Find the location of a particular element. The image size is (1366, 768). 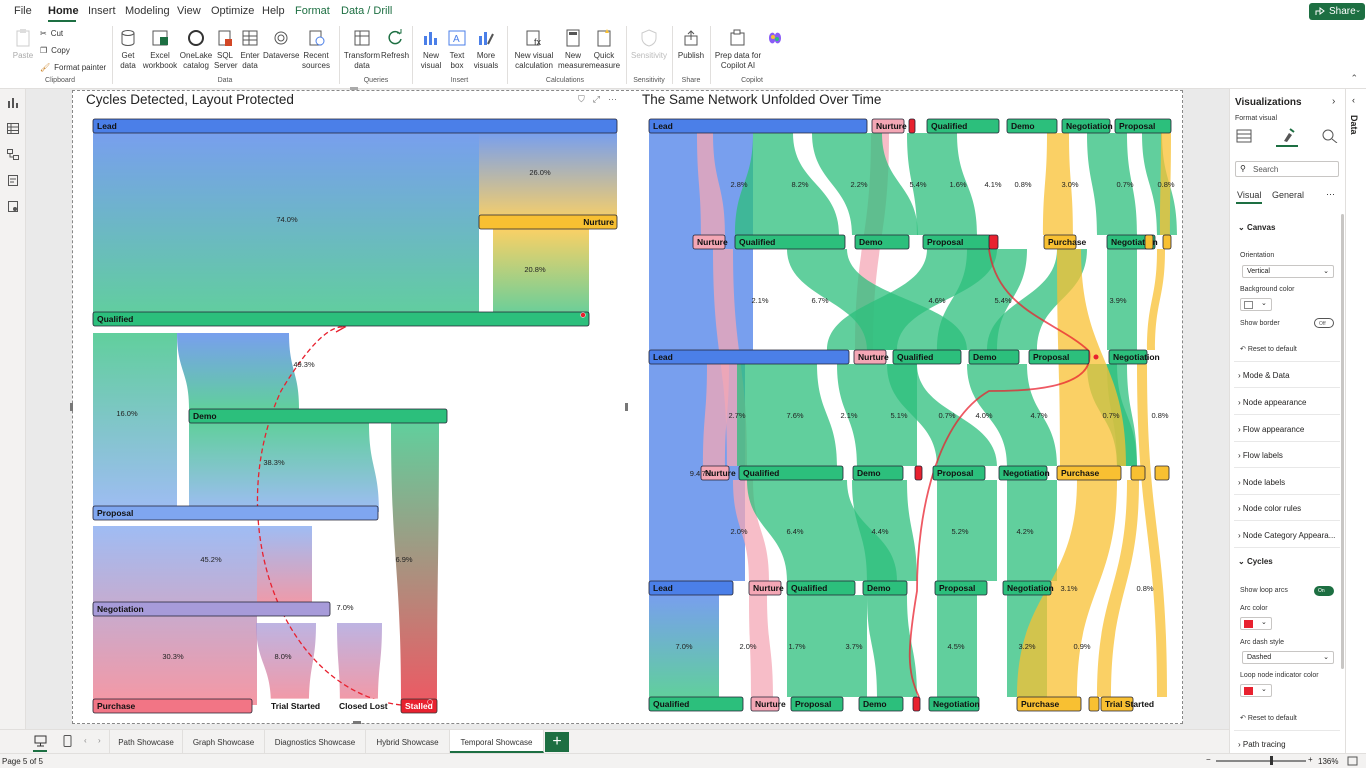

table-icon is located at coordinates (250, 38).